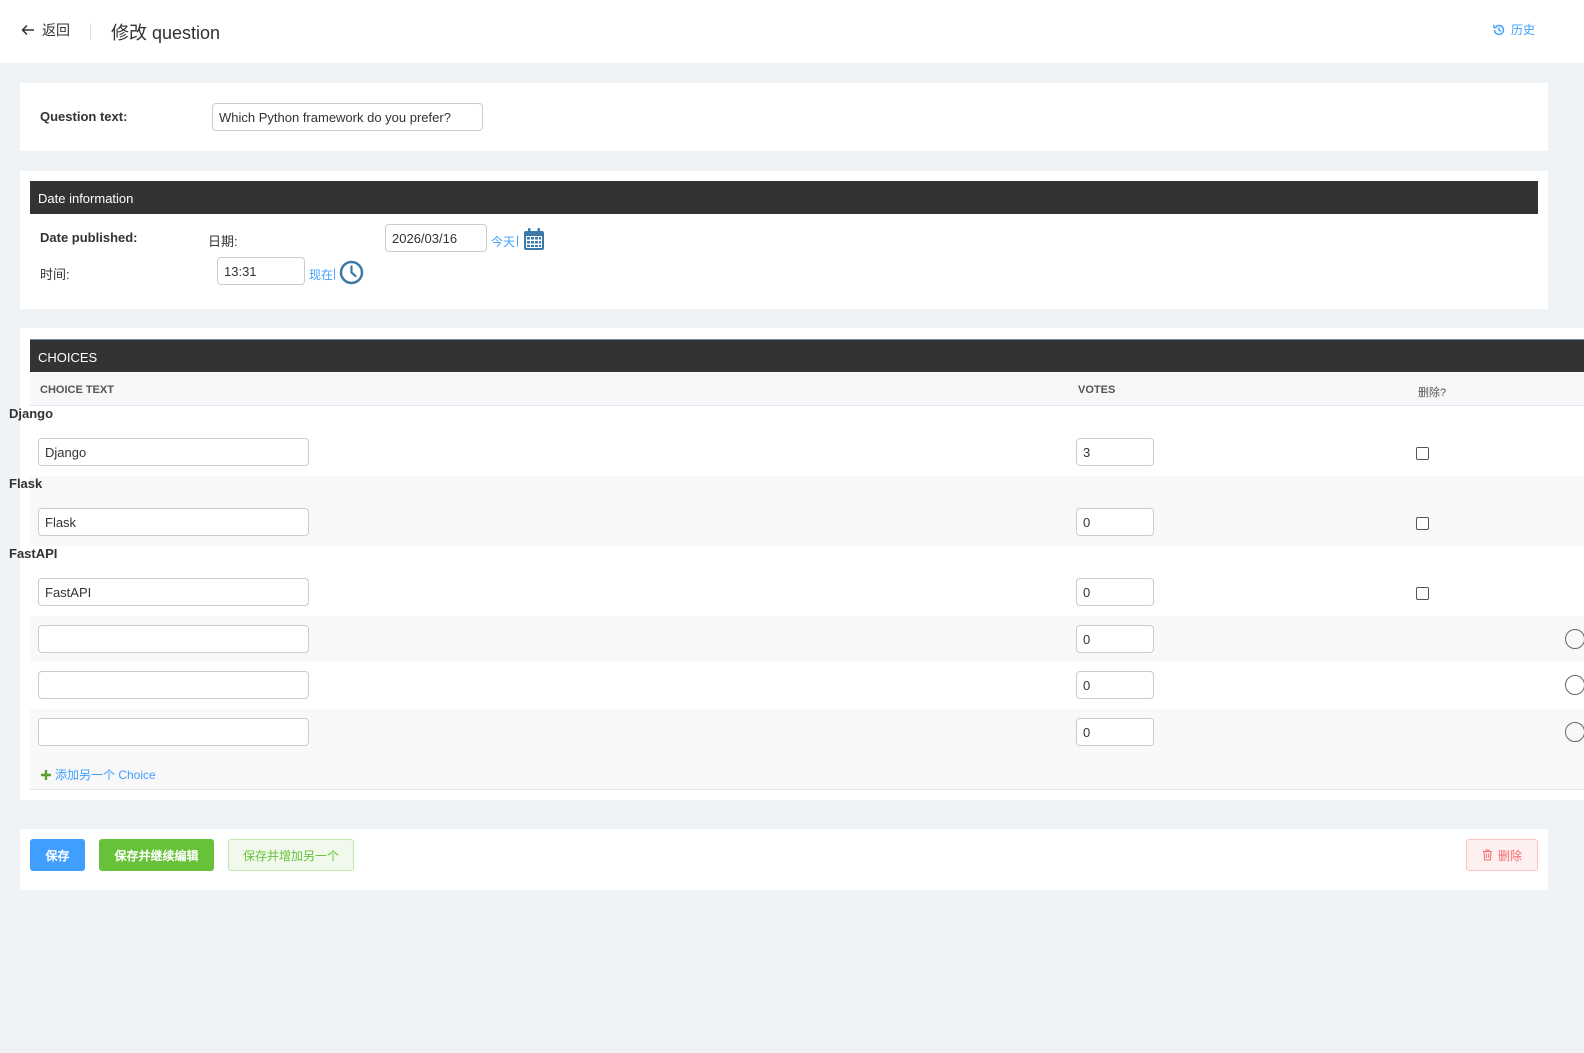  I want to click on action-bar: 保存 保存并继续编辑 保存并增加另一个 删除, so click(784, 859).